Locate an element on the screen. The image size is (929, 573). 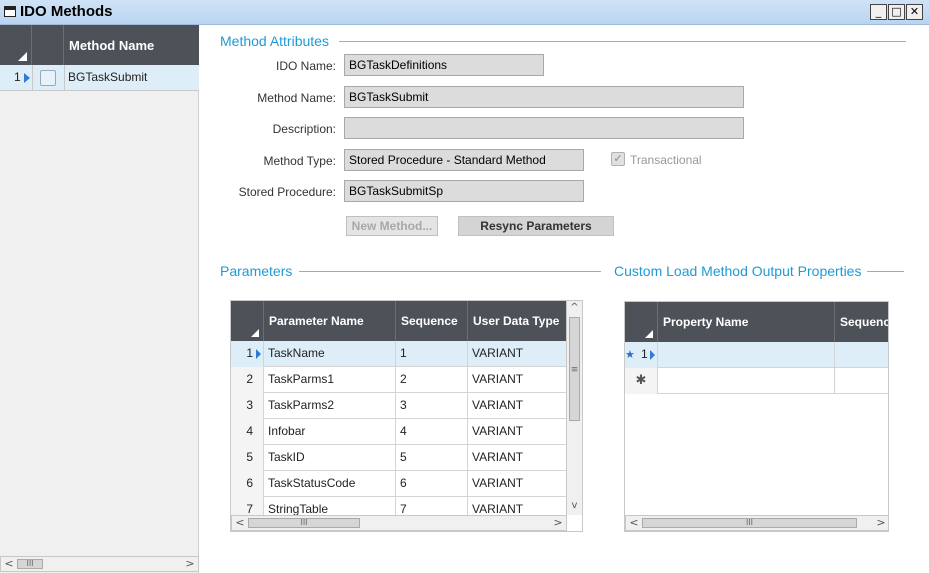
custom-load-horizontal-scrollbar: < III > is located at coordinates (756, 523).